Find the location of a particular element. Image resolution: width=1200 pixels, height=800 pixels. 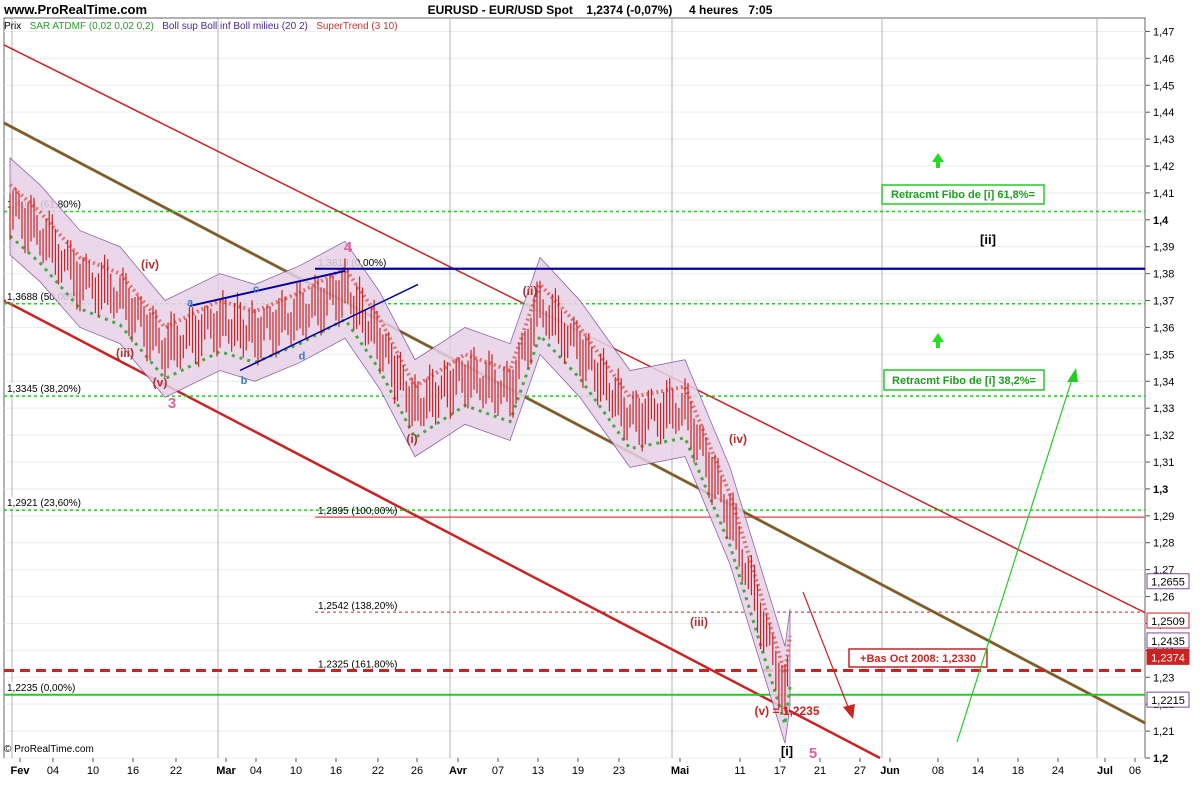

retrace-61-label: Retracmt Fibo de [i] 61,8%= is located at coordinates (963, 195).